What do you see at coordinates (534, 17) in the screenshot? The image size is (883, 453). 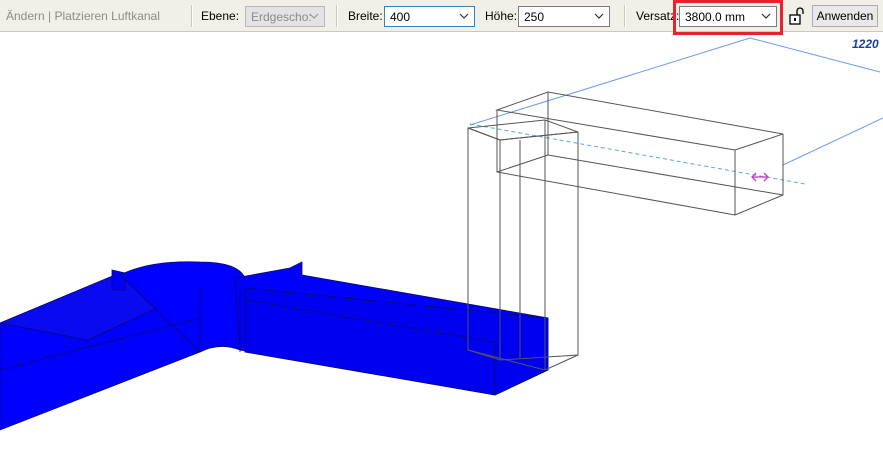 I see `height-value: 250` at bounding box center [534, 17].